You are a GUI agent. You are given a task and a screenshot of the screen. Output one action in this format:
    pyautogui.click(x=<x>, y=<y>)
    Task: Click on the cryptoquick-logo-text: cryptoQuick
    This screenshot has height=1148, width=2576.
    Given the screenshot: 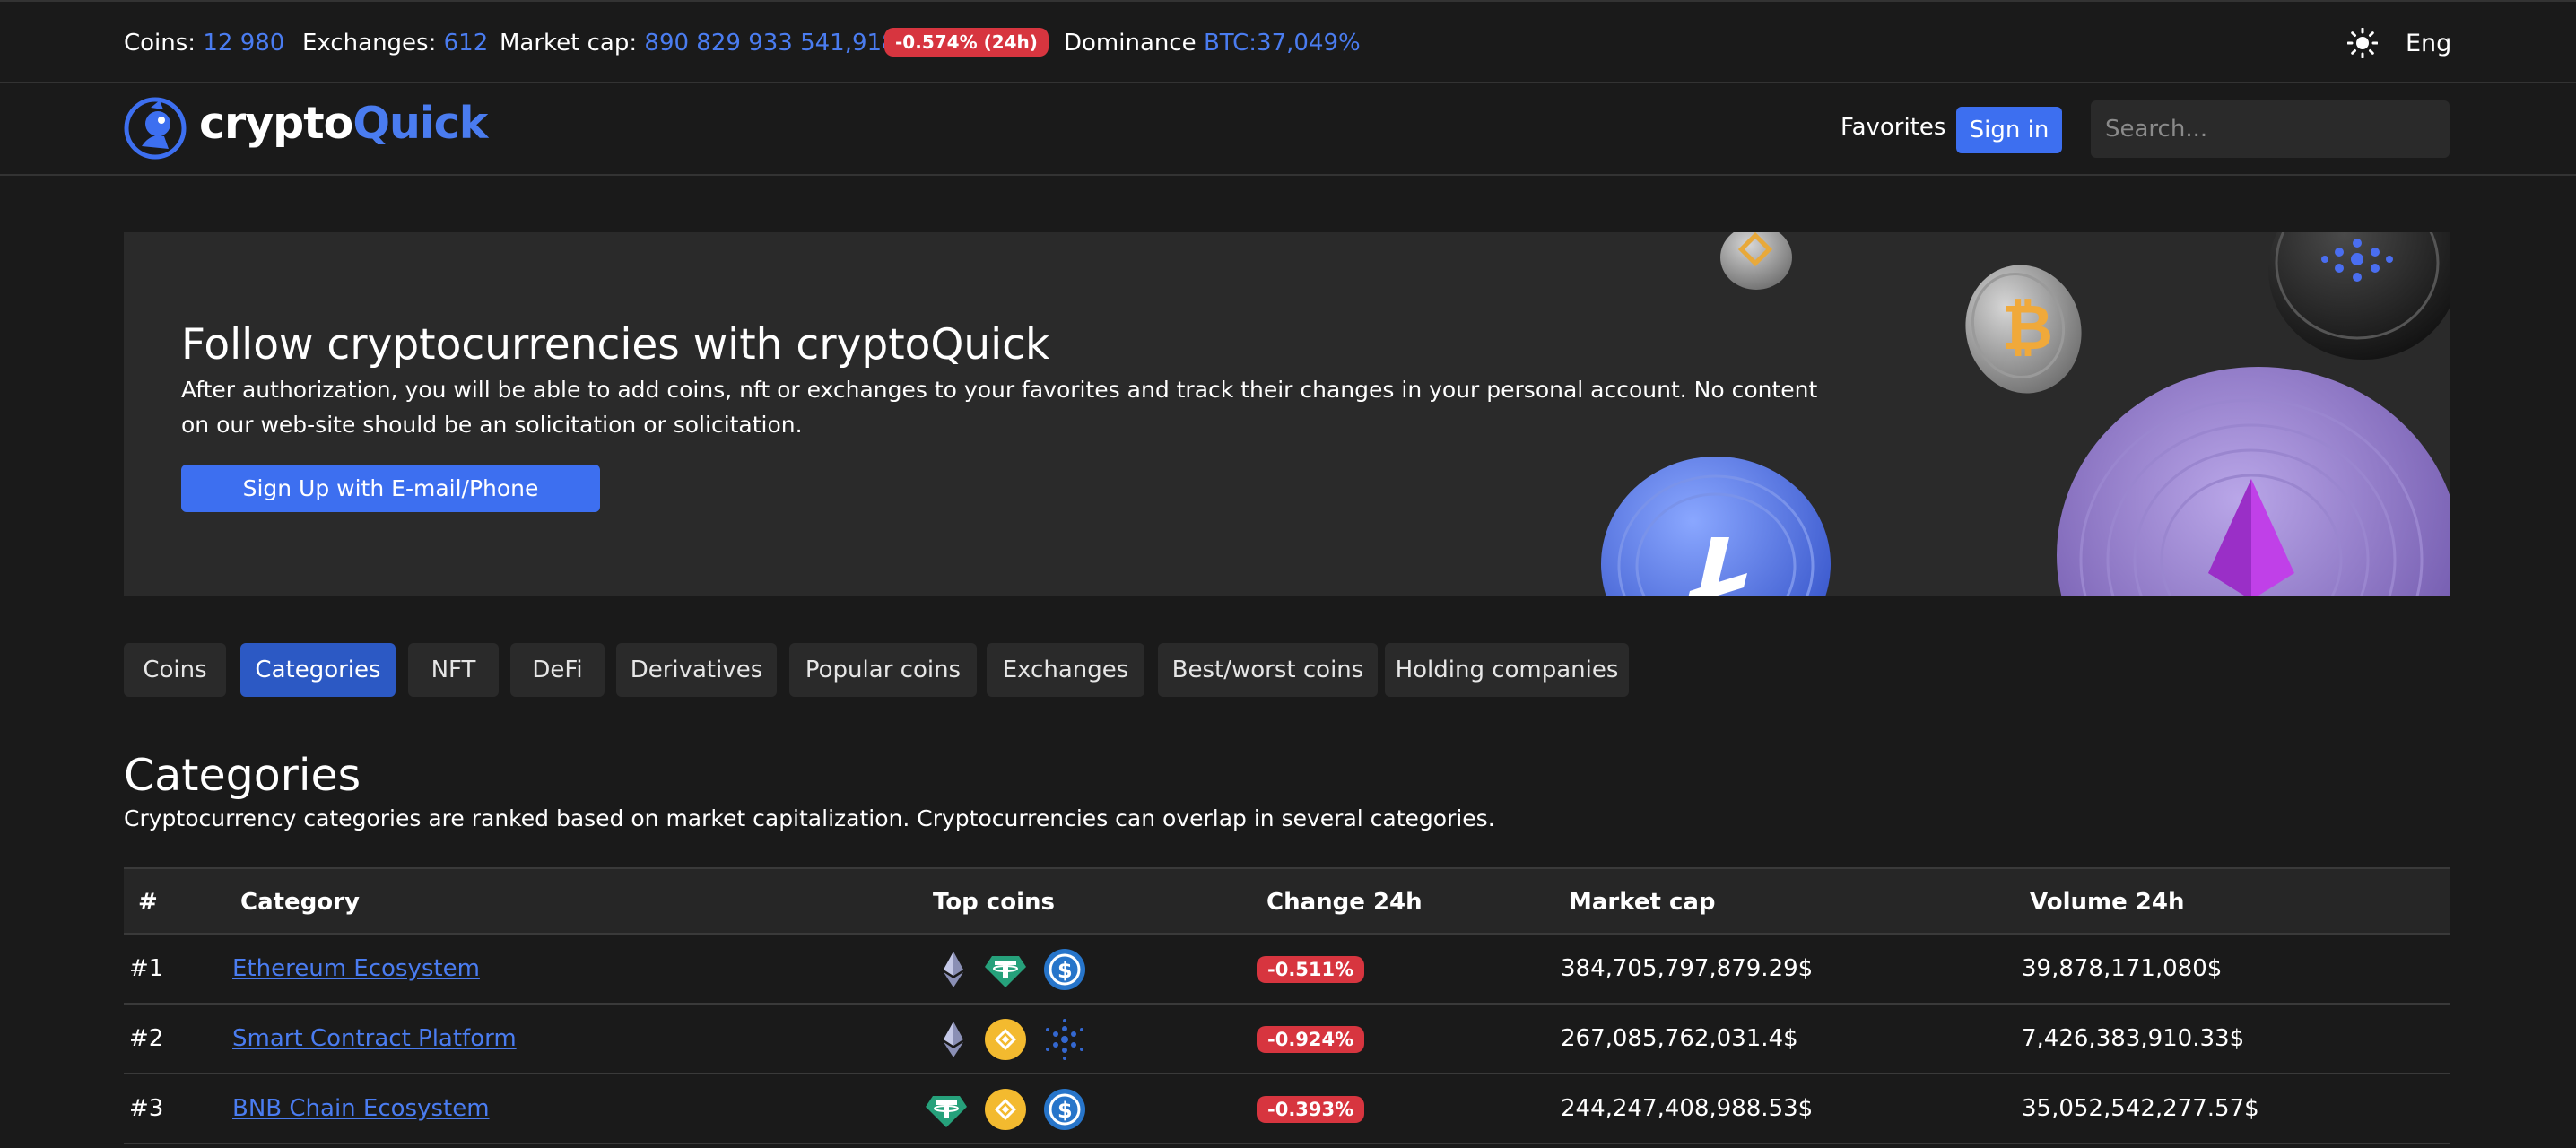 What is the action you would take?
    pyautogui.click(x=343, y=123)
    